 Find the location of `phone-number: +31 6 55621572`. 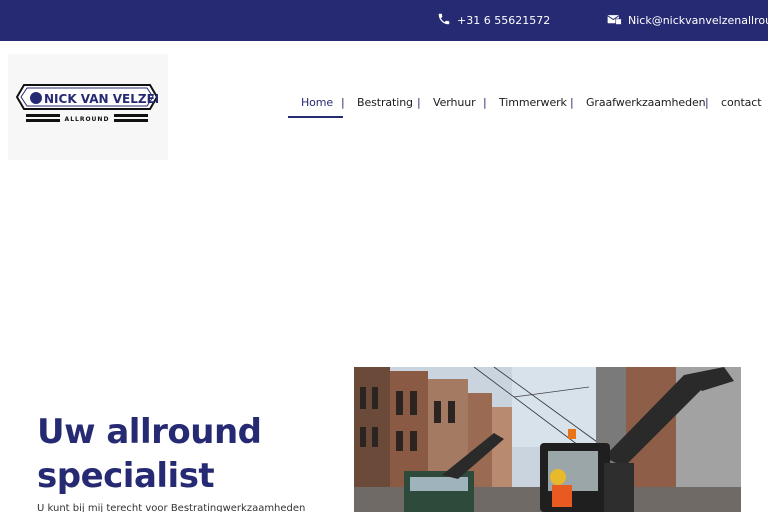

phone-number: +31 6 55621572 is located at coordinates (504, 20).